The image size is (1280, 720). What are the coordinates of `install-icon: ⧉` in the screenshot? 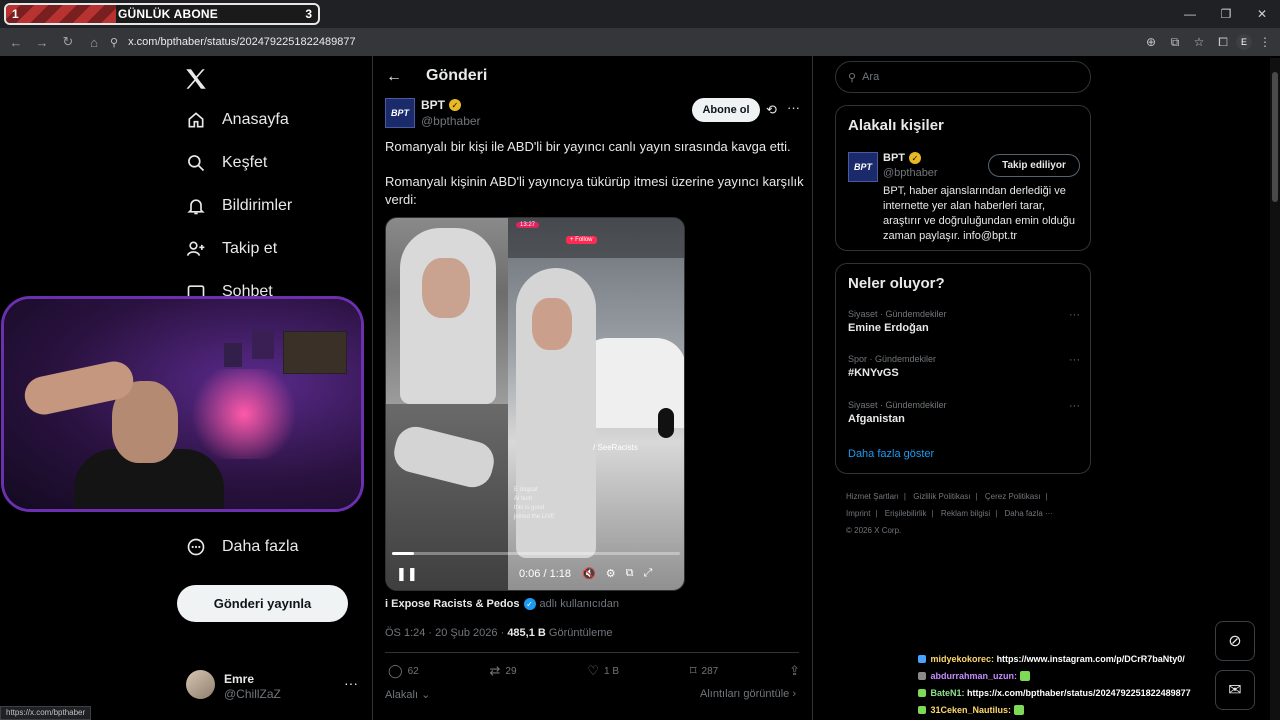 It's located at (1175, 42).